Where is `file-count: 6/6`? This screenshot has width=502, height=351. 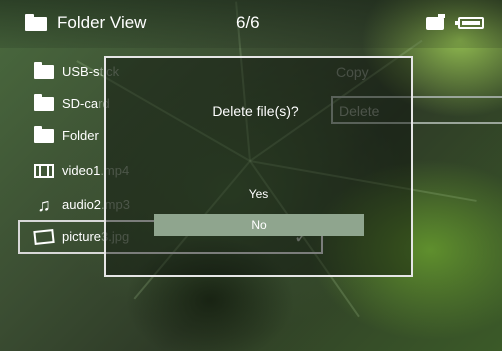 file-count: 6/6 is located at coordinates (248, 22).